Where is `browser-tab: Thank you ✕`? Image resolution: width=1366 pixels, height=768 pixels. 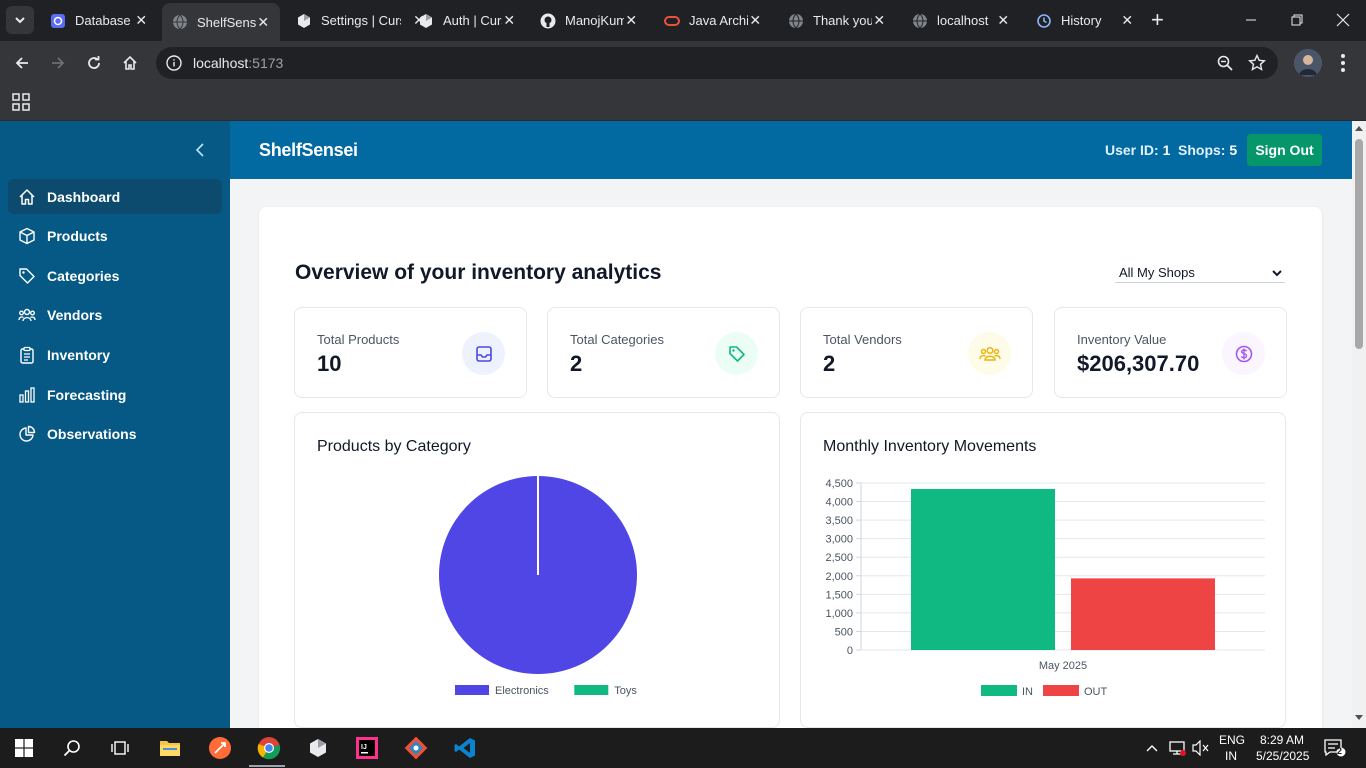 browser-tab: Thank you ✕ is located at coordinates (837, 20).